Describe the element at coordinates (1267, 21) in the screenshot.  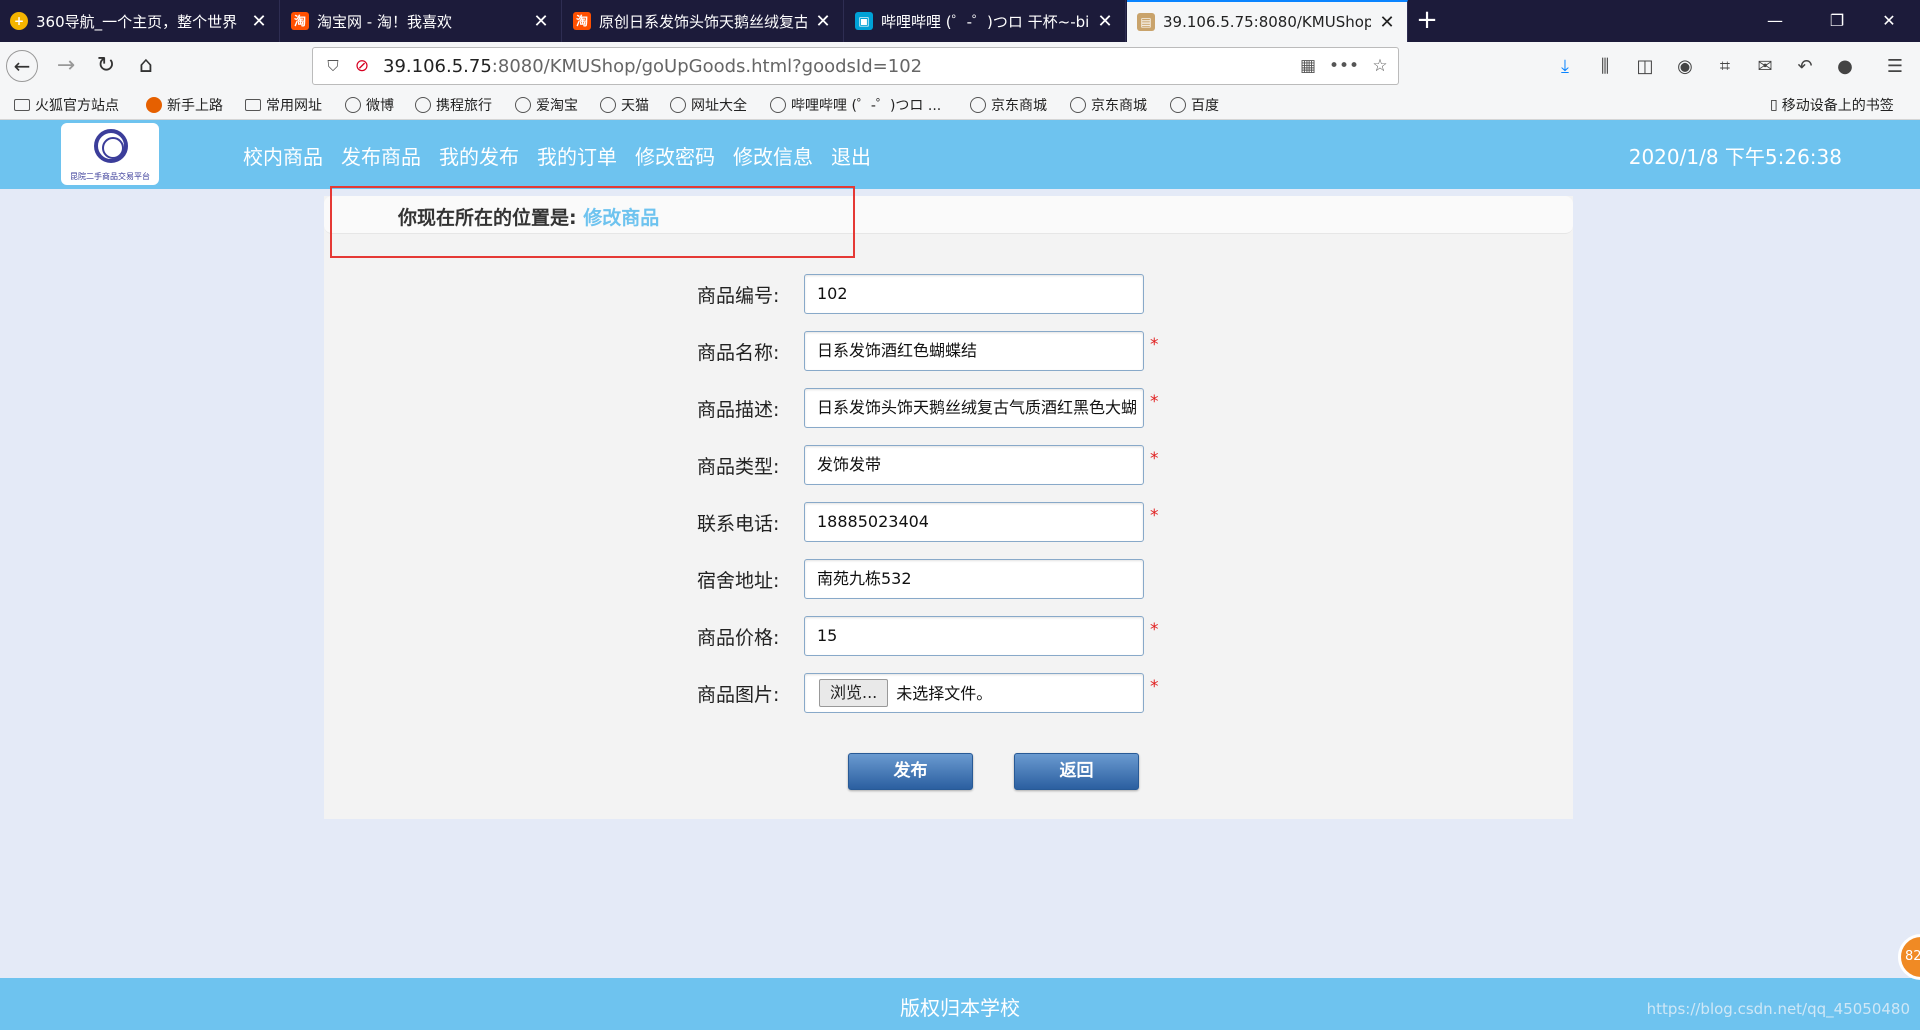
I see `tab-kmushop: ▤ 39.106.5.75:8080/KMUShop/ ✕` at that location.